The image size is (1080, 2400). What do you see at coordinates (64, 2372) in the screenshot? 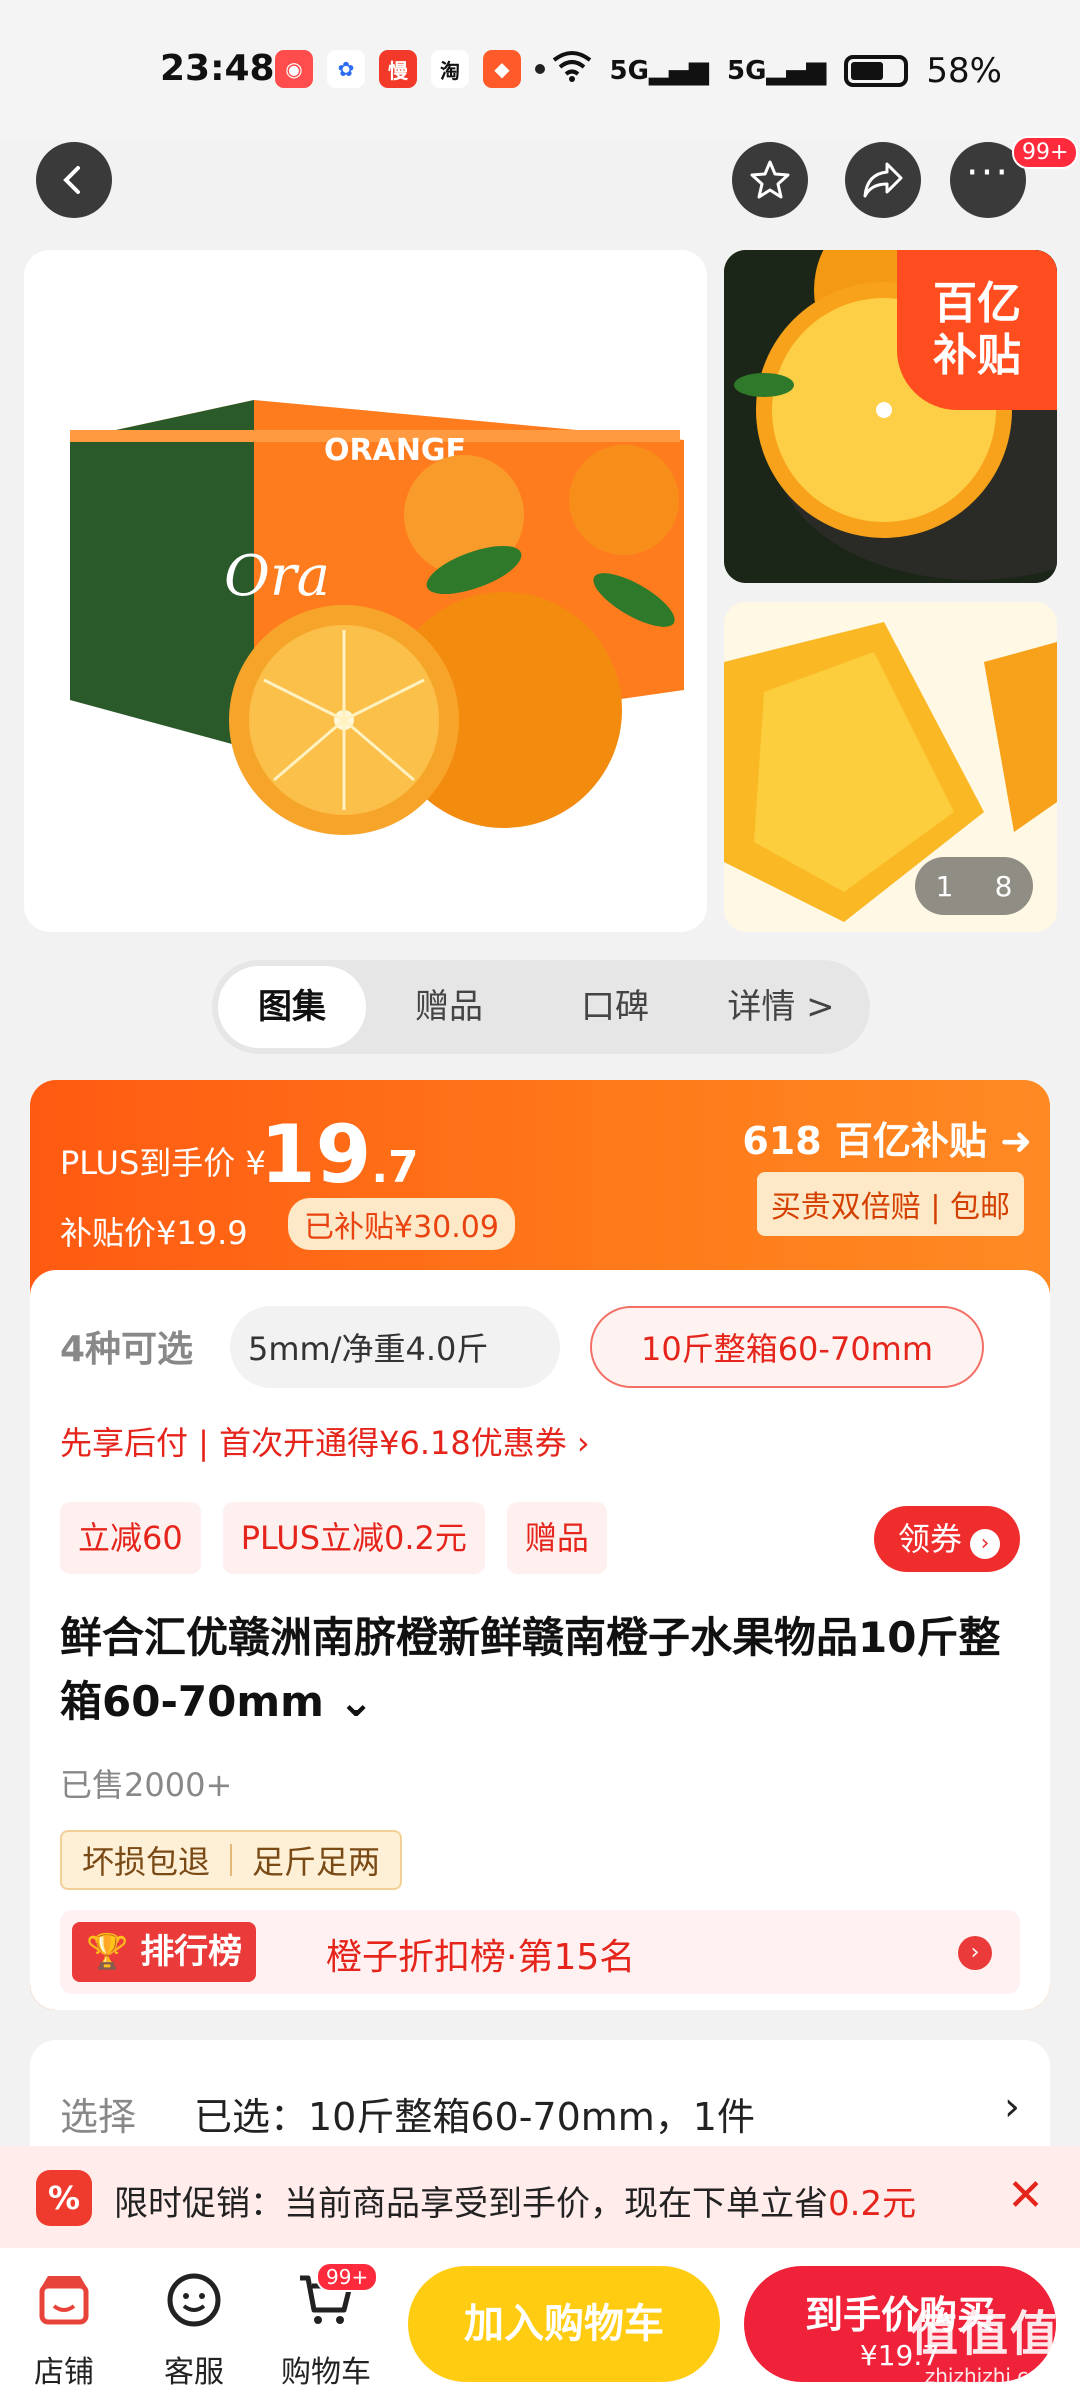
I see `shop-label: 店铺` at bounding box center [64, 2372].